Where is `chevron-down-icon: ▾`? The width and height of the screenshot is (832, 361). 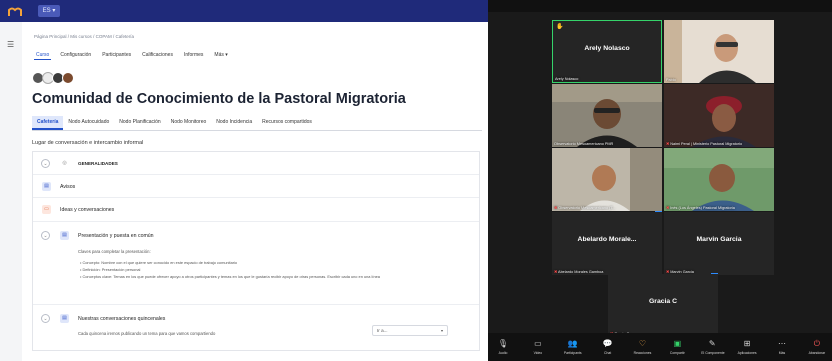
chevron-down-icon: ▾ is located at coordinates (441, 330).